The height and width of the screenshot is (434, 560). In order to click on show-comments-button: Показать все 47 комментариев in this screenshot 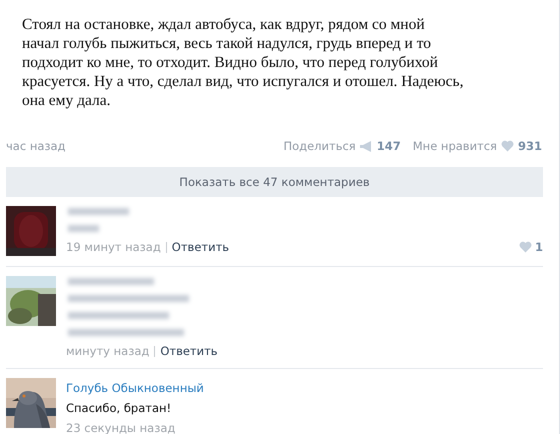, I will do `click(274, 182)`.